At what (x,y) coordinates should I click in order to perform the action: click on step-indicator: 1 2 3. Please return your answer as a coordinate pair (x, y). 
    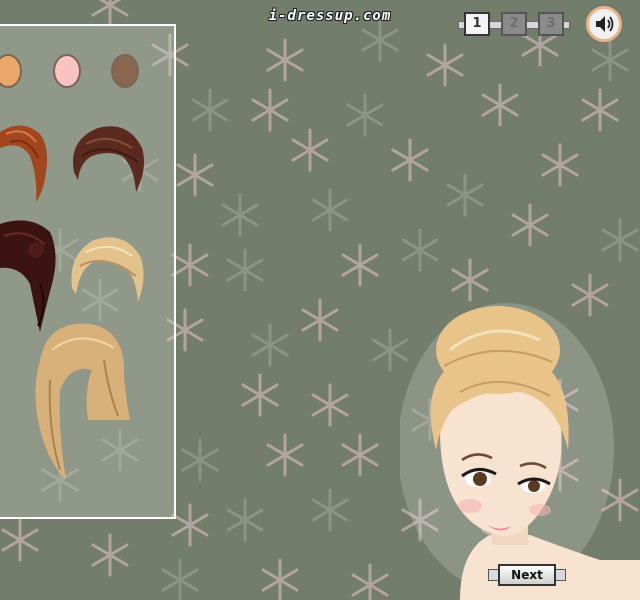
    Looking at the image, I should click on (514, 25).